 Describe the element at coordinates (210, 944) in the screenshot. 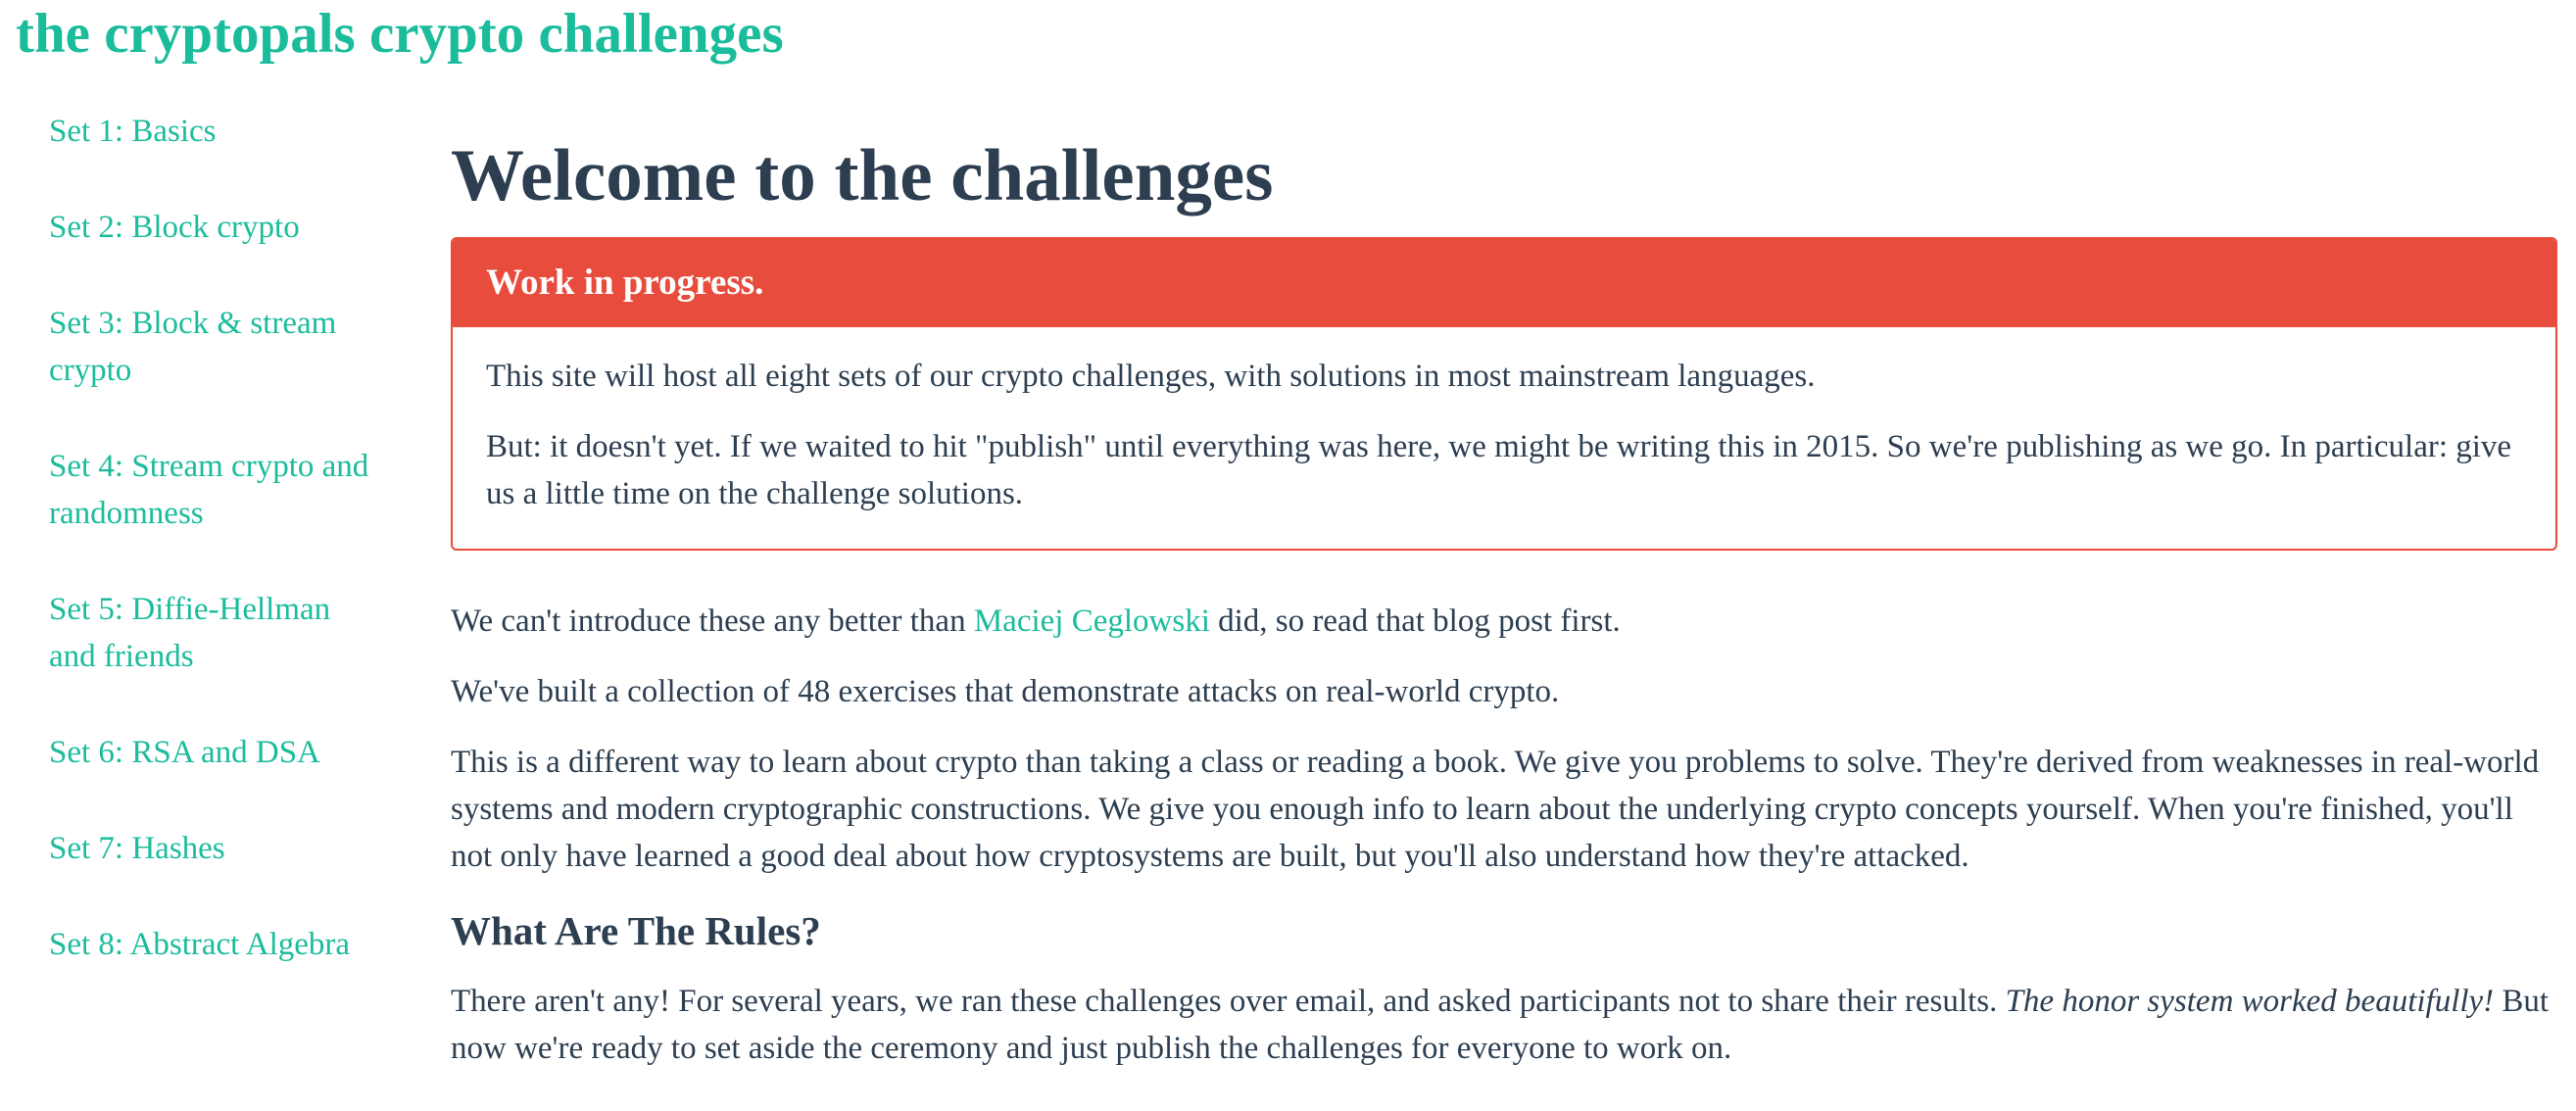

I see `sidebar-item-set-8: Set 8: Abstract Algebra` at that location.